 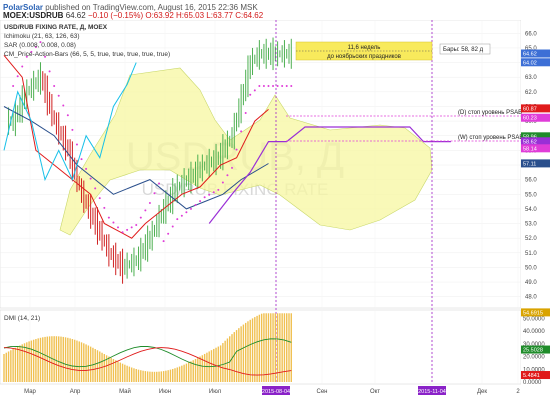 What do you see at coordinates (531, 78) in the screenshot?
I see `y-tick-label: 63.0` at bounding box center [531, 78].